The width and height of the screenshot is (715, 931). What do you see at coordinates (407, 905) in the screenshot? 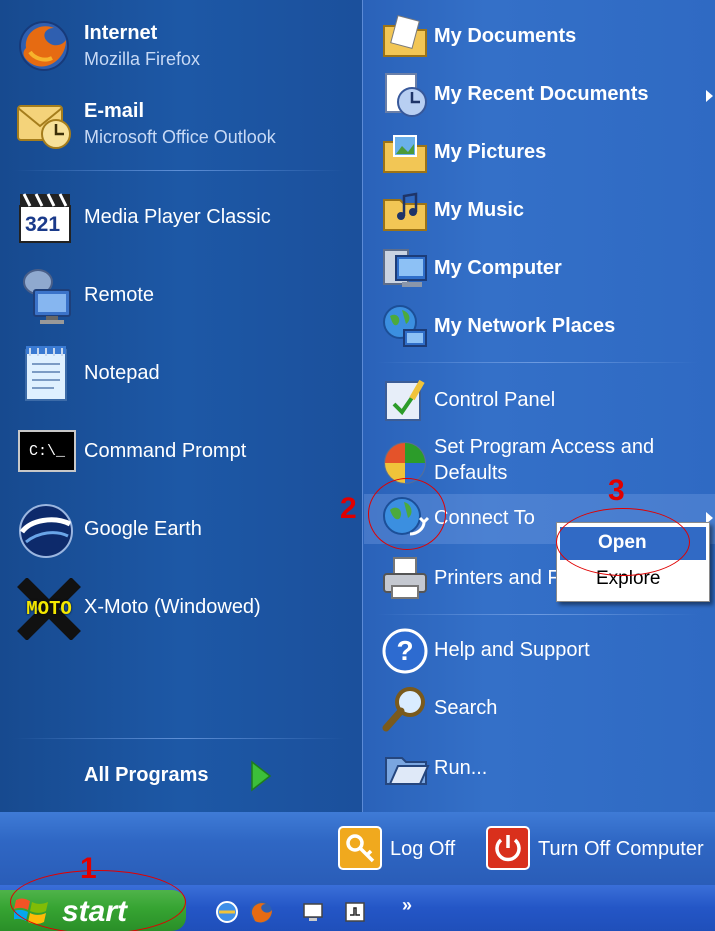
I see `quicklaunch-overflow: »` at bounding box center [407, 905].